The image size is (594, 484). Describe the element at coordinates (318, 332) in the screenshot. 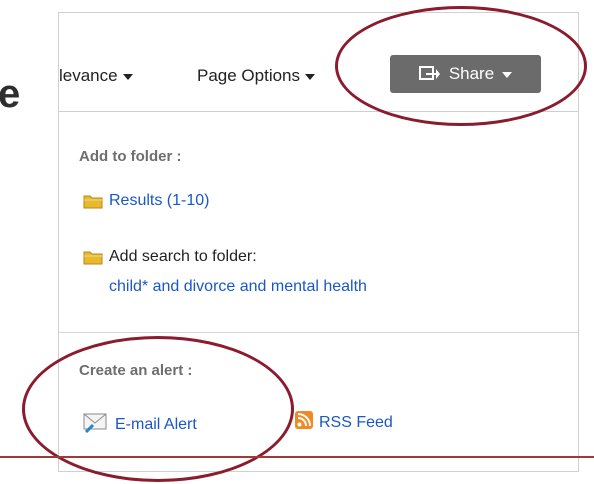

I see `section-divider` at that location.